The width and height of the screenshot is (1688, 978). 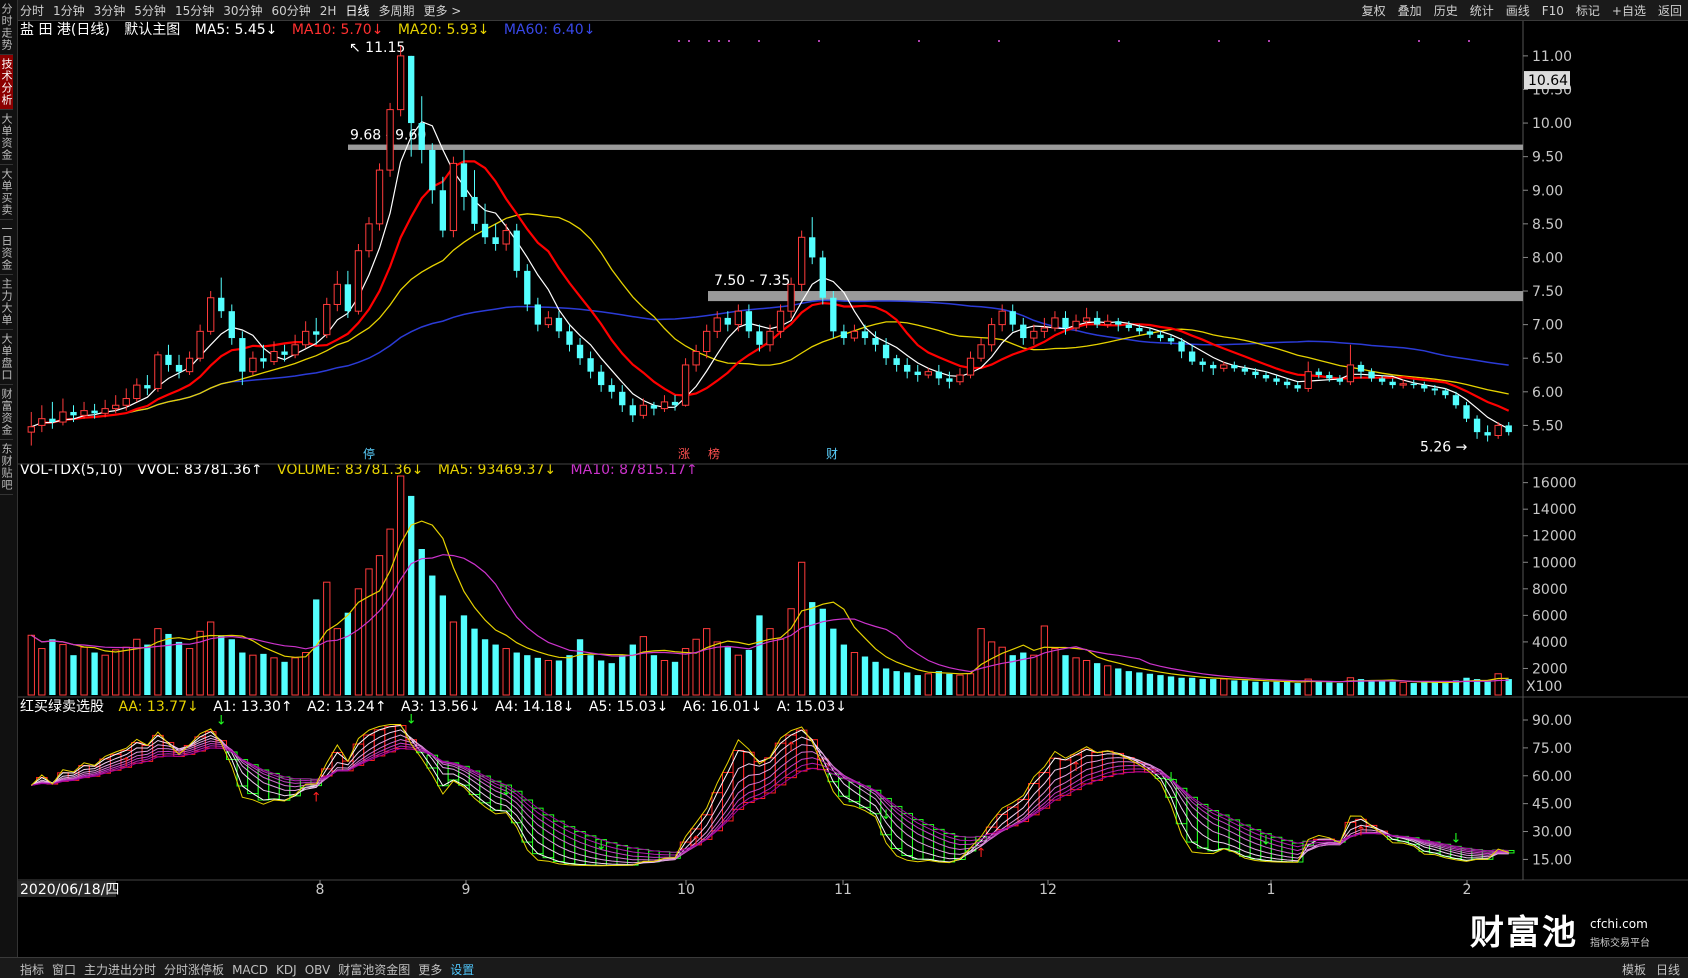 I want to click on bottom-tab: KDJ, so click(x=286, y=970).